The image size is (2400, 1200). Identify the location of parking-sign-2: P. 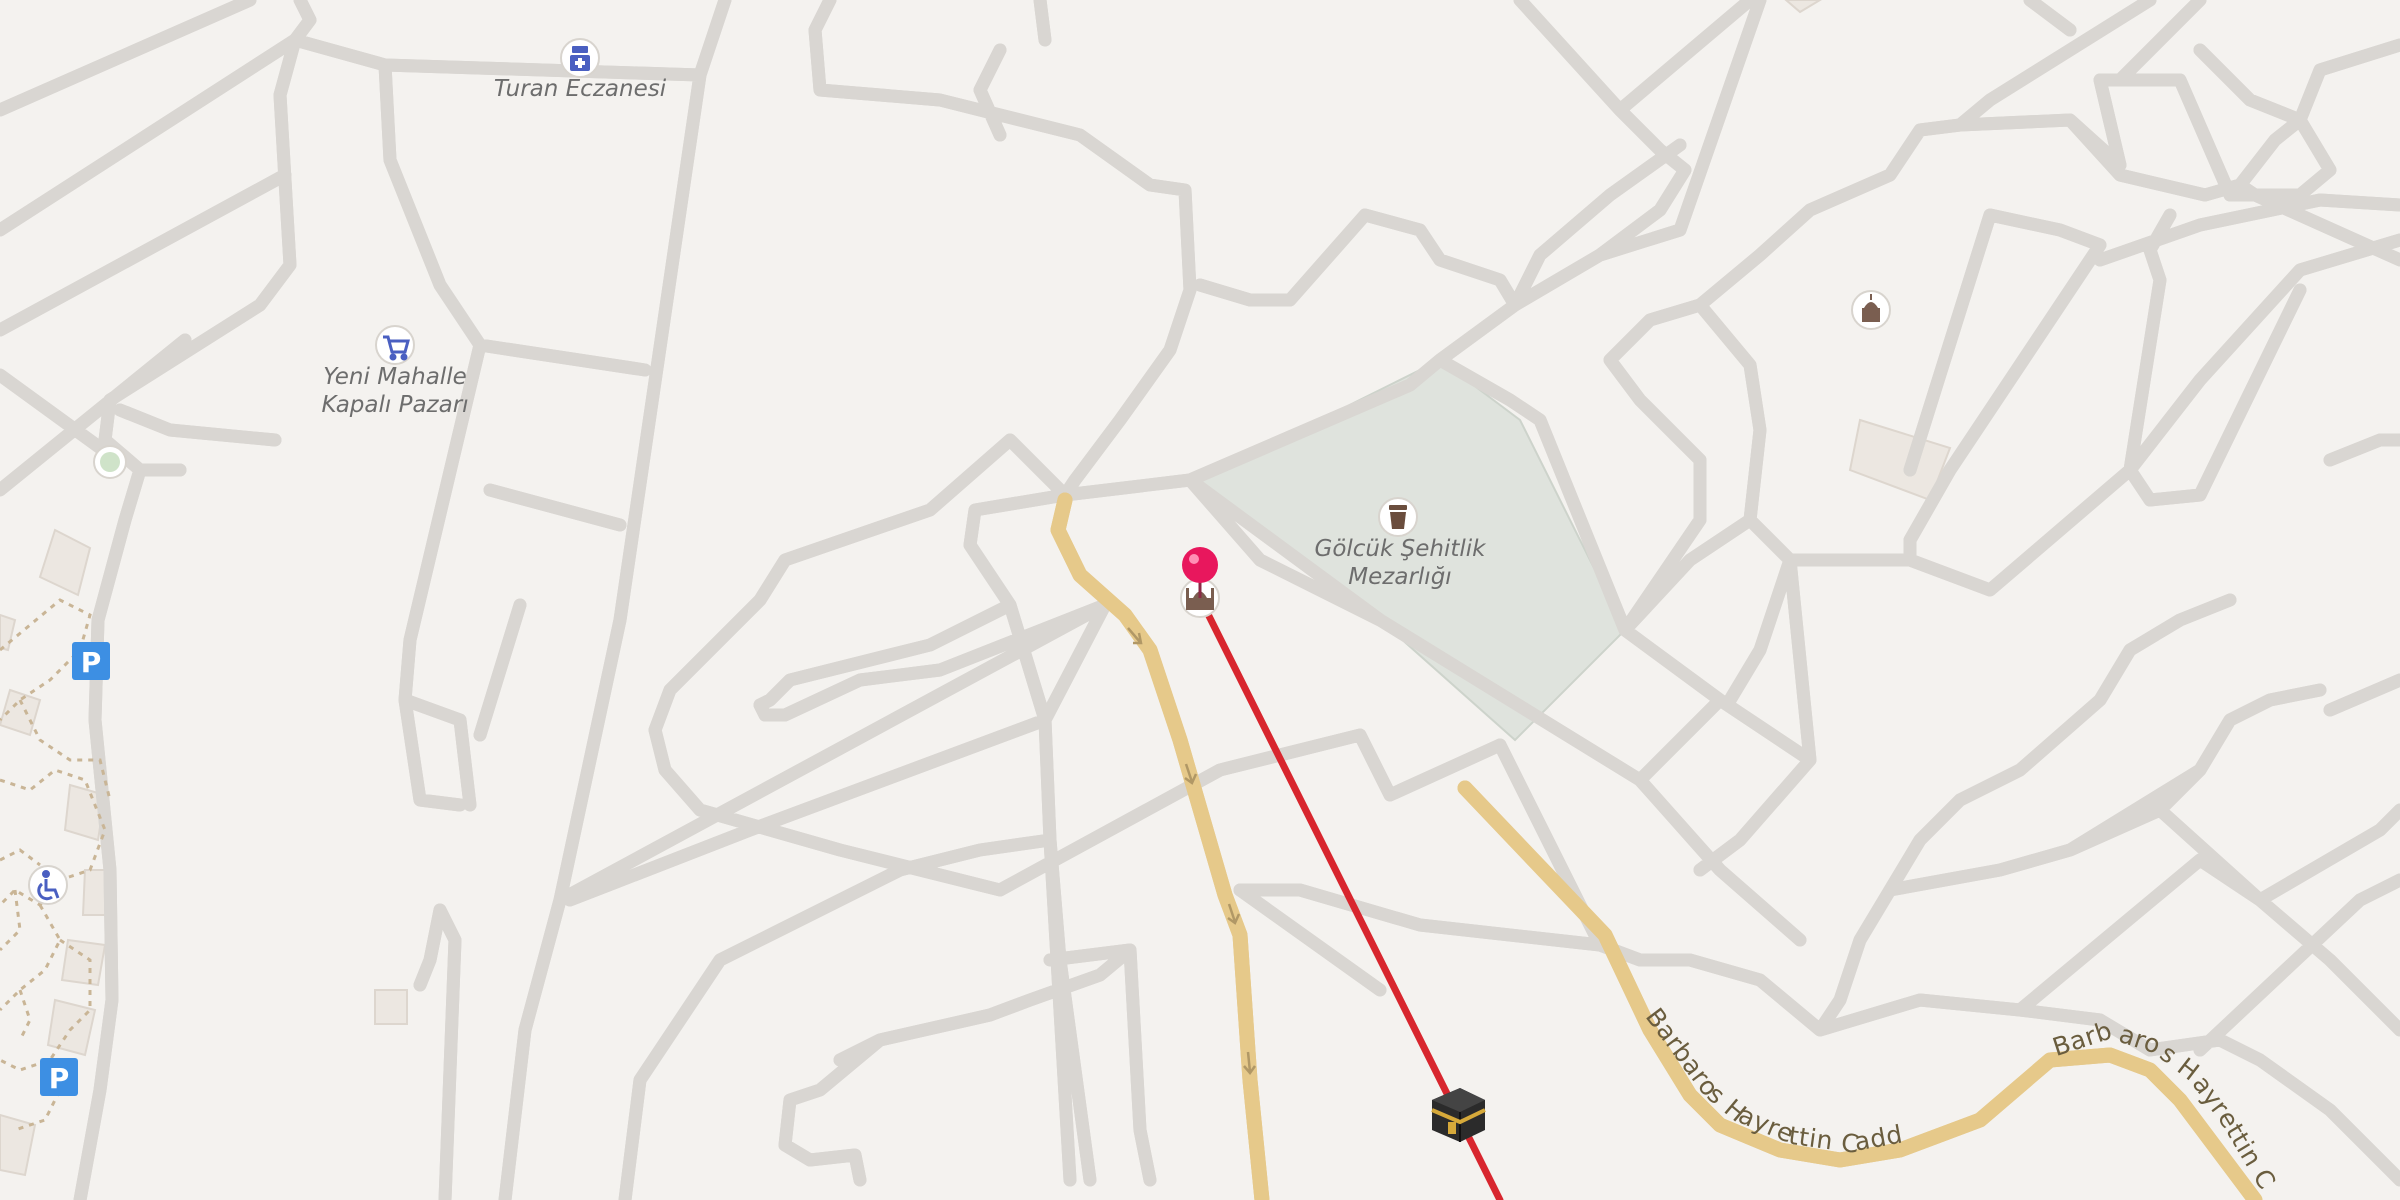
(59, 1077).